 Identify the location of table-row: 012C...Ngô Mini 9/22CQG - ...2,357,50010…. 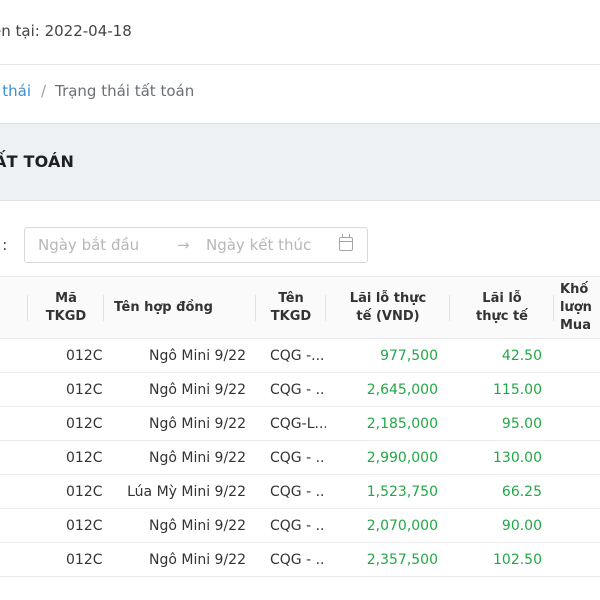
(300, 559).